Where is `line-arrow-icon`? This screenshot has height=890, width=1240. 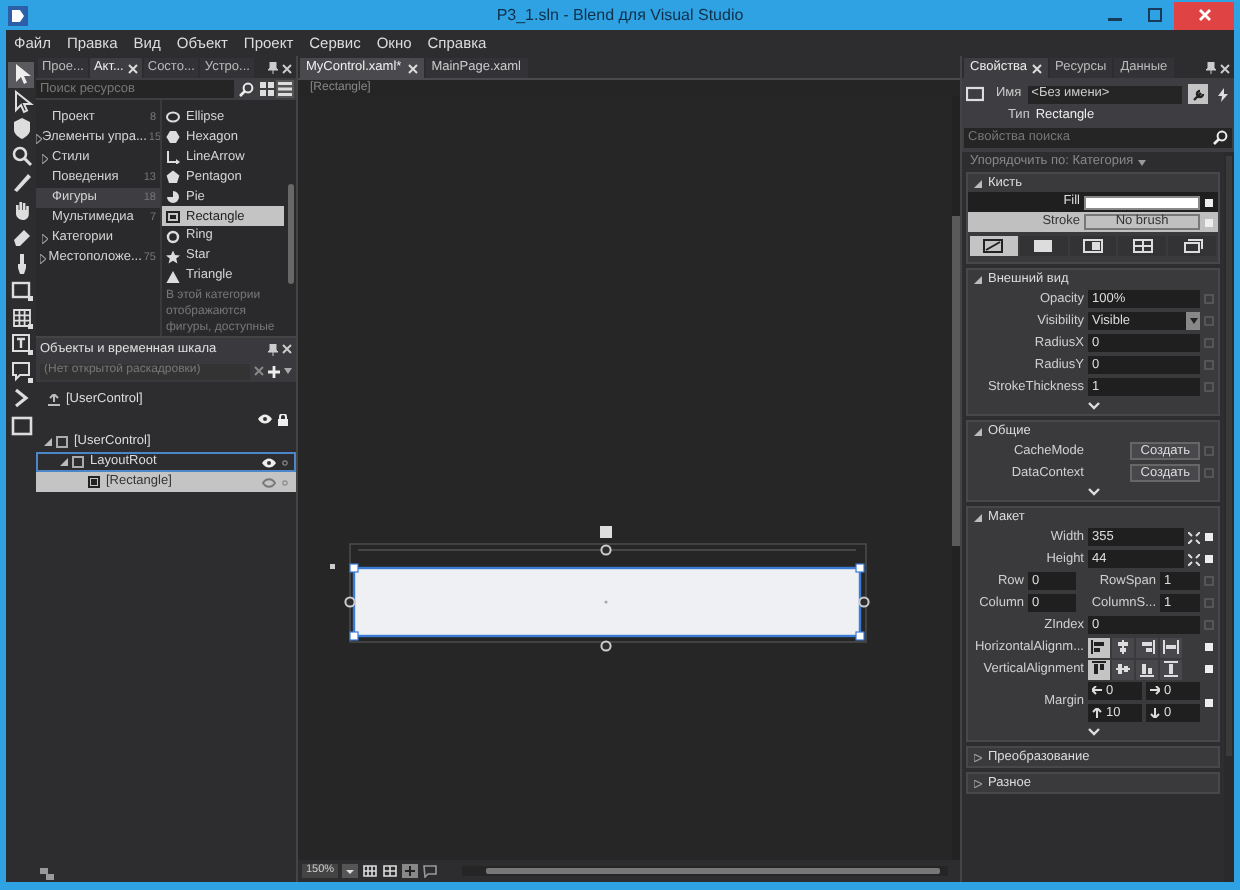
line-arrow-icon is located at coordinates (173, 157).